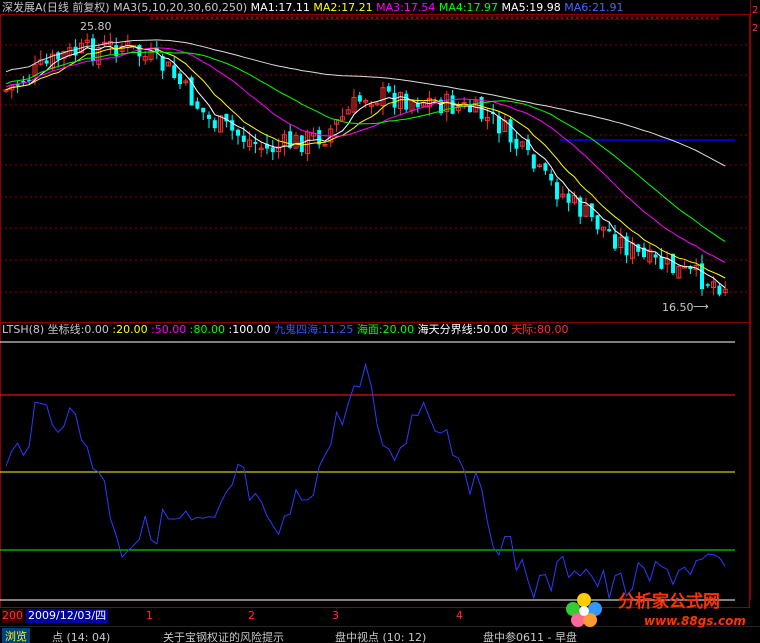 This screenshot has width=760, height=643. I want to click on logo-url: www.88gs.com, so click(695, 621).